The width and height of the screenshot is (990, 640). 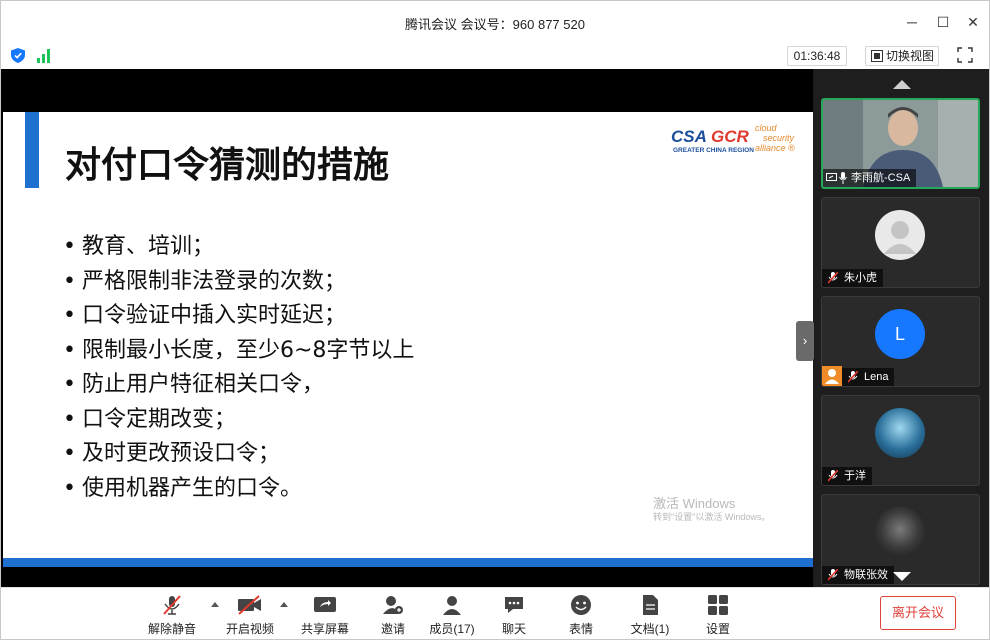 I want to click on default-avatar-icon, so click(x=900, y=235).